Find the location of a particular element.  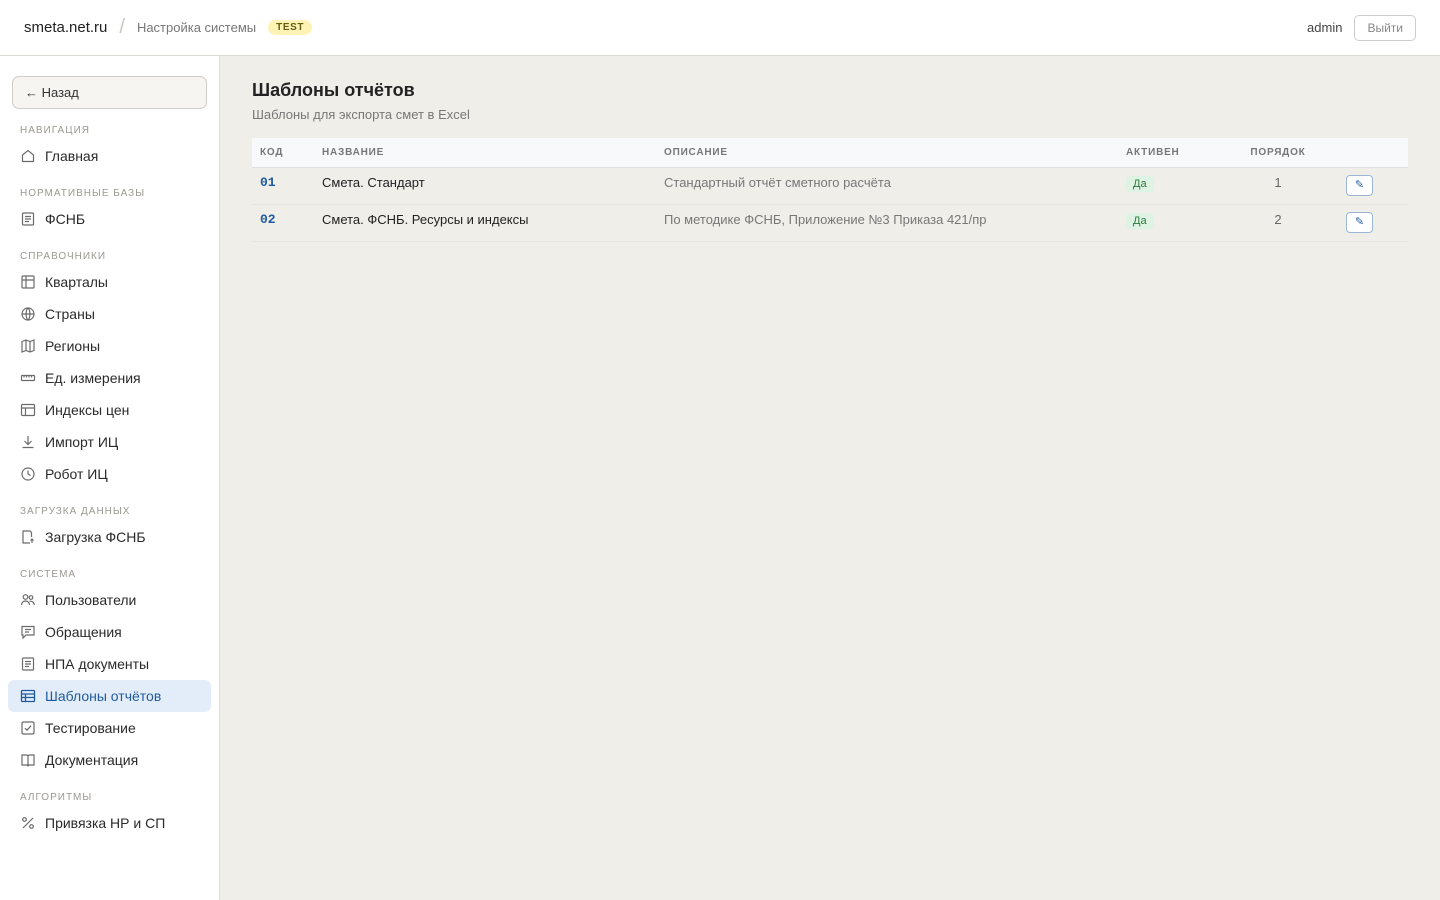

page-subtitle: Шаблоны для экспорта смет в Excel is located at coordinates (361, 114).